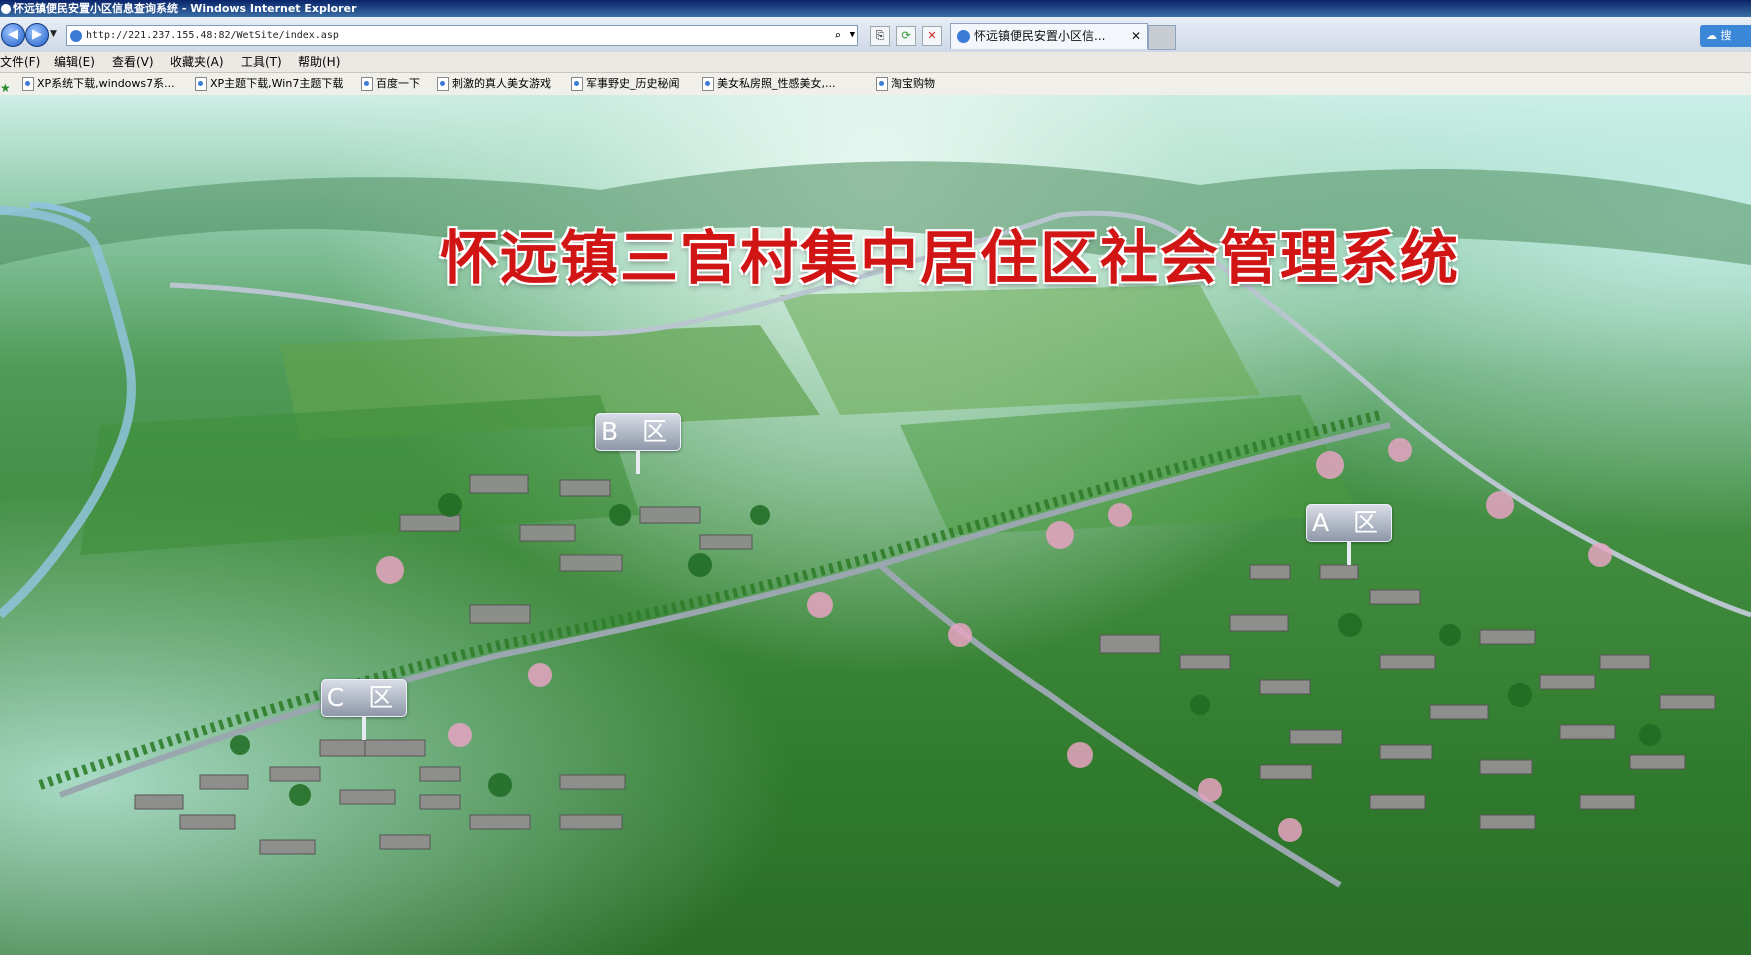  What do you see at coordinates (905, 84) in the screenshot?
I see `favorite-link: 淘宝购物` at bounding box center [905, 84].